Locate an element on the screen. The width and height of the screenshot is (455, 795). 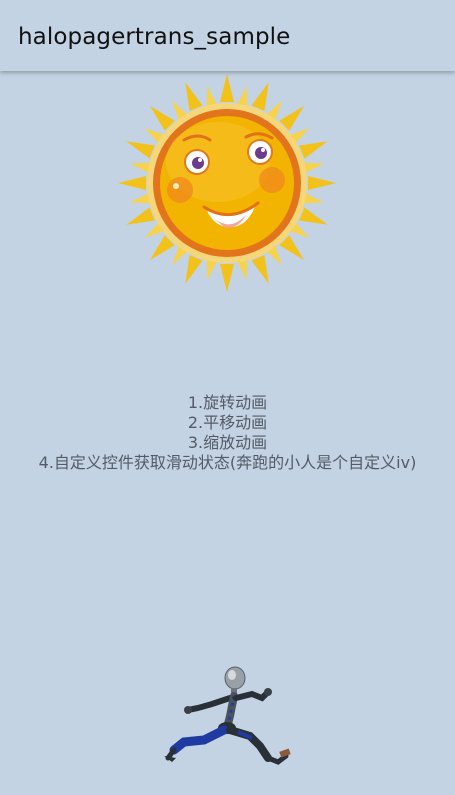
description-line-2: 2.平移动画 is located at coordinates (227, 422).